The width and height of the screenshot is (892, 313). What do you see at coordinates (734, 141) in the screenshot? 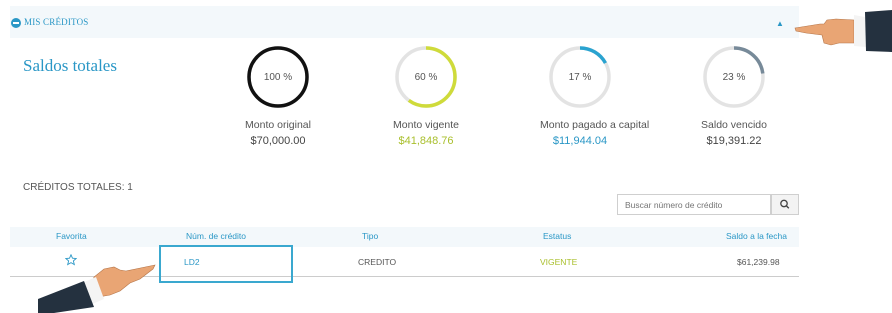
I see `gauge-amount: $19,391.22` at bounding box center [734, 141].